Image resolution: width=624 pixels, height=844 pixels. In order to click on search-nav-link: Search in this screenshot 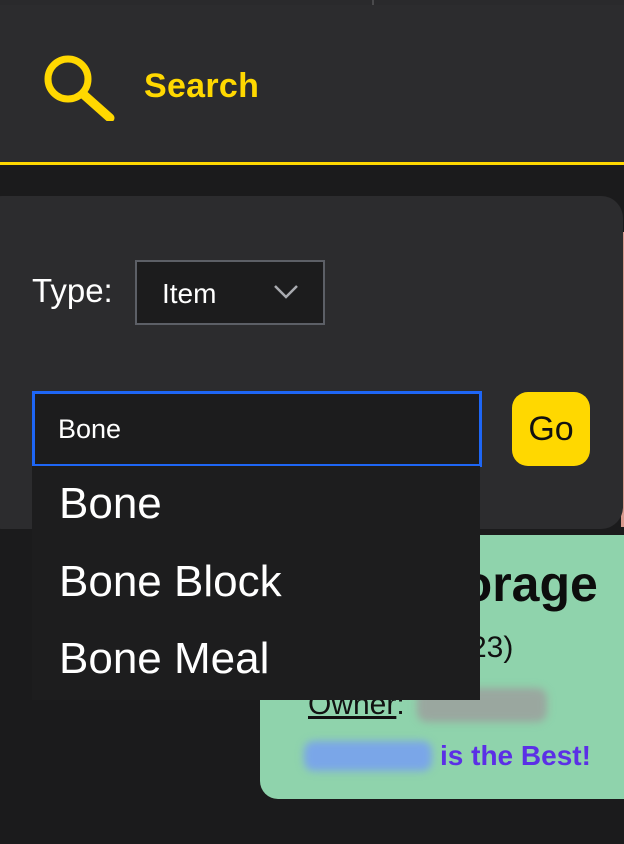, I will do `click(149, 86)`.